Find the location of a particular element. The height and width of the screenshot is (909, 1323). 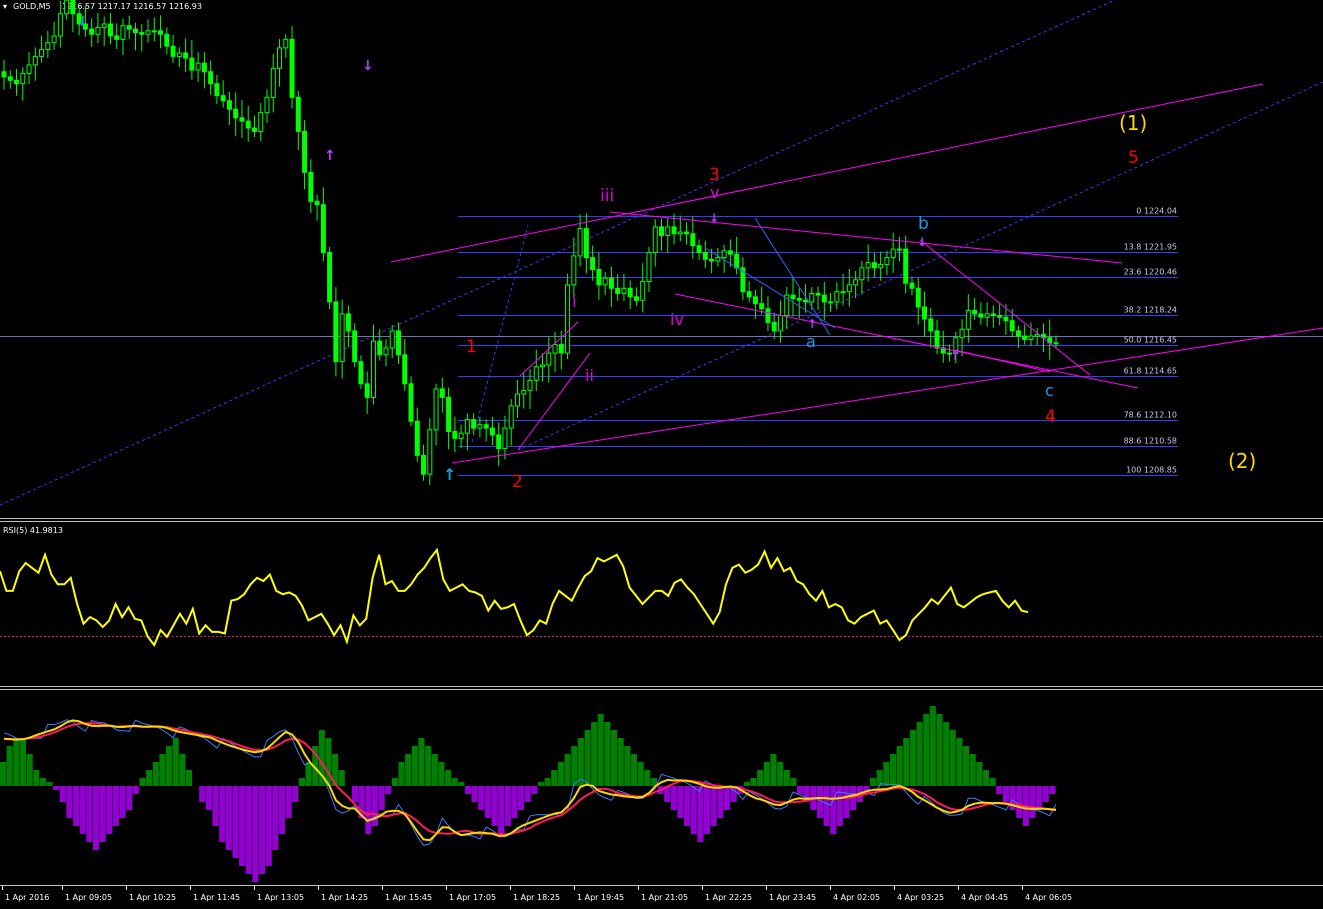

fib-level-label: 23.6 1220.46 is located at coordinates (1150, 272).